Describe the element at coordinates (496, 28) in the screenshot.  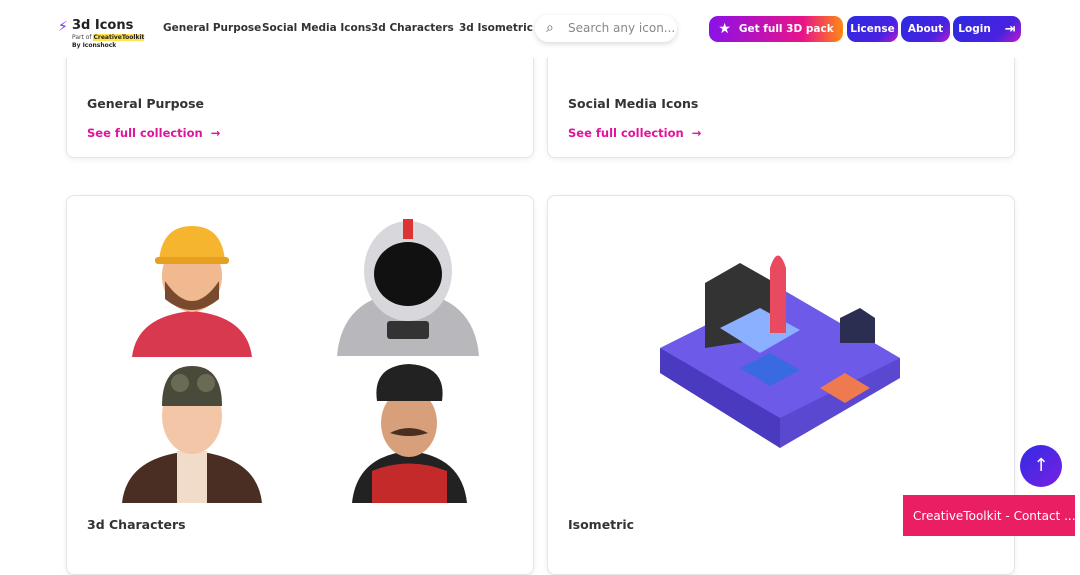
I see `nav-3d-isometric: 3d Isometric` at that location.